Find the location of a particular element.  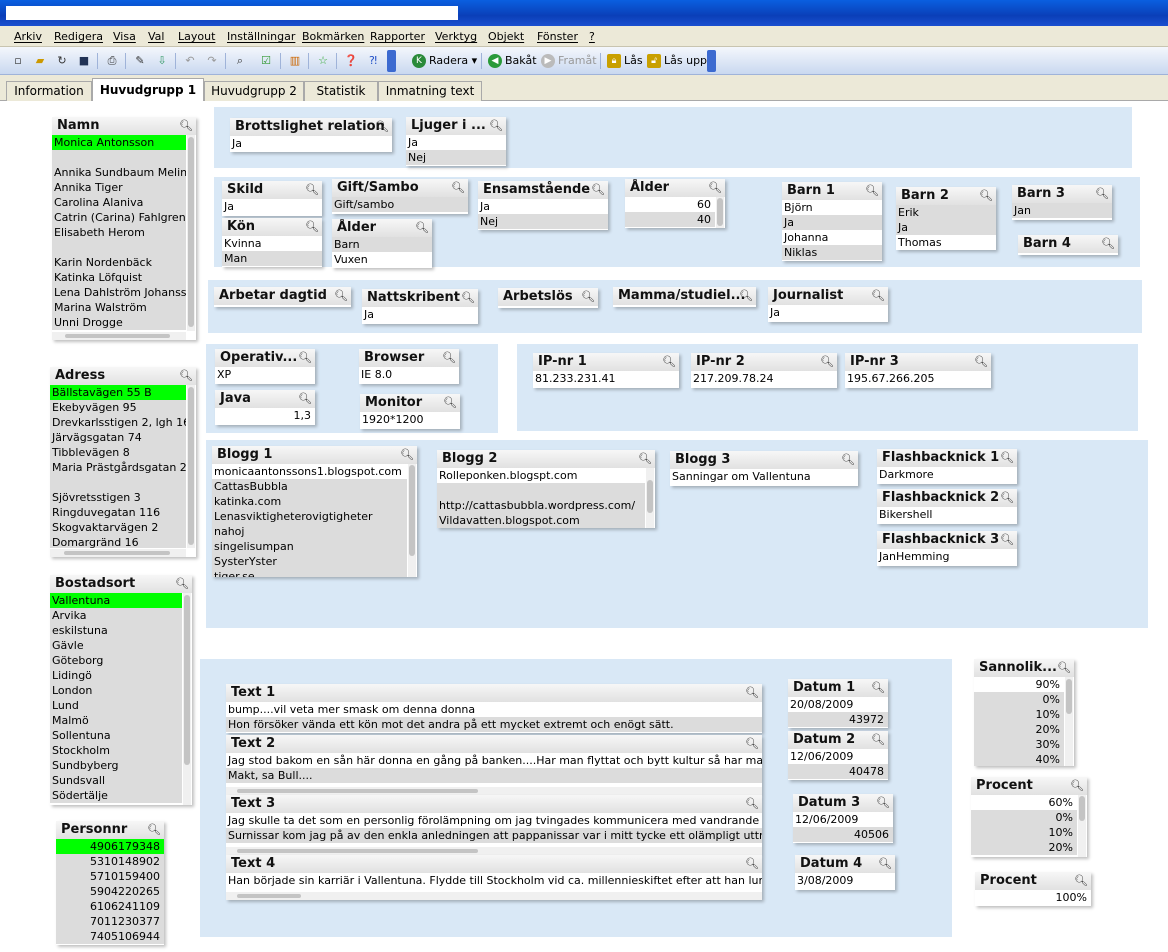

datum1-listbox: Datum 1 🔍︎ 20/08/2009 43972 is located at coordinates (838, 703).